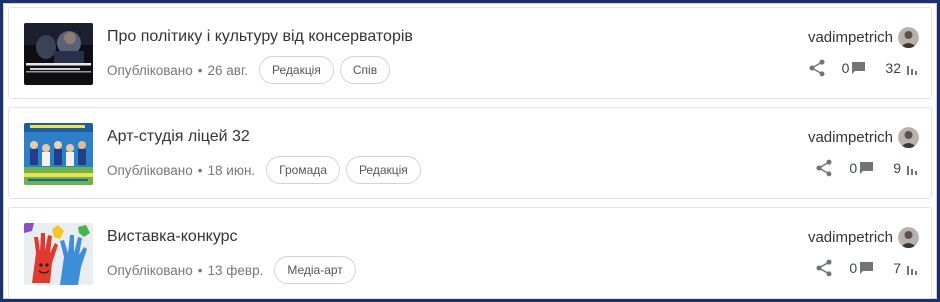 The height and width of the screenshot is (302, 940). What do you see at coordinates (227, 70) in the screenshot?
I see `post-date: 26 авг.` at bounding box center [227, 70].